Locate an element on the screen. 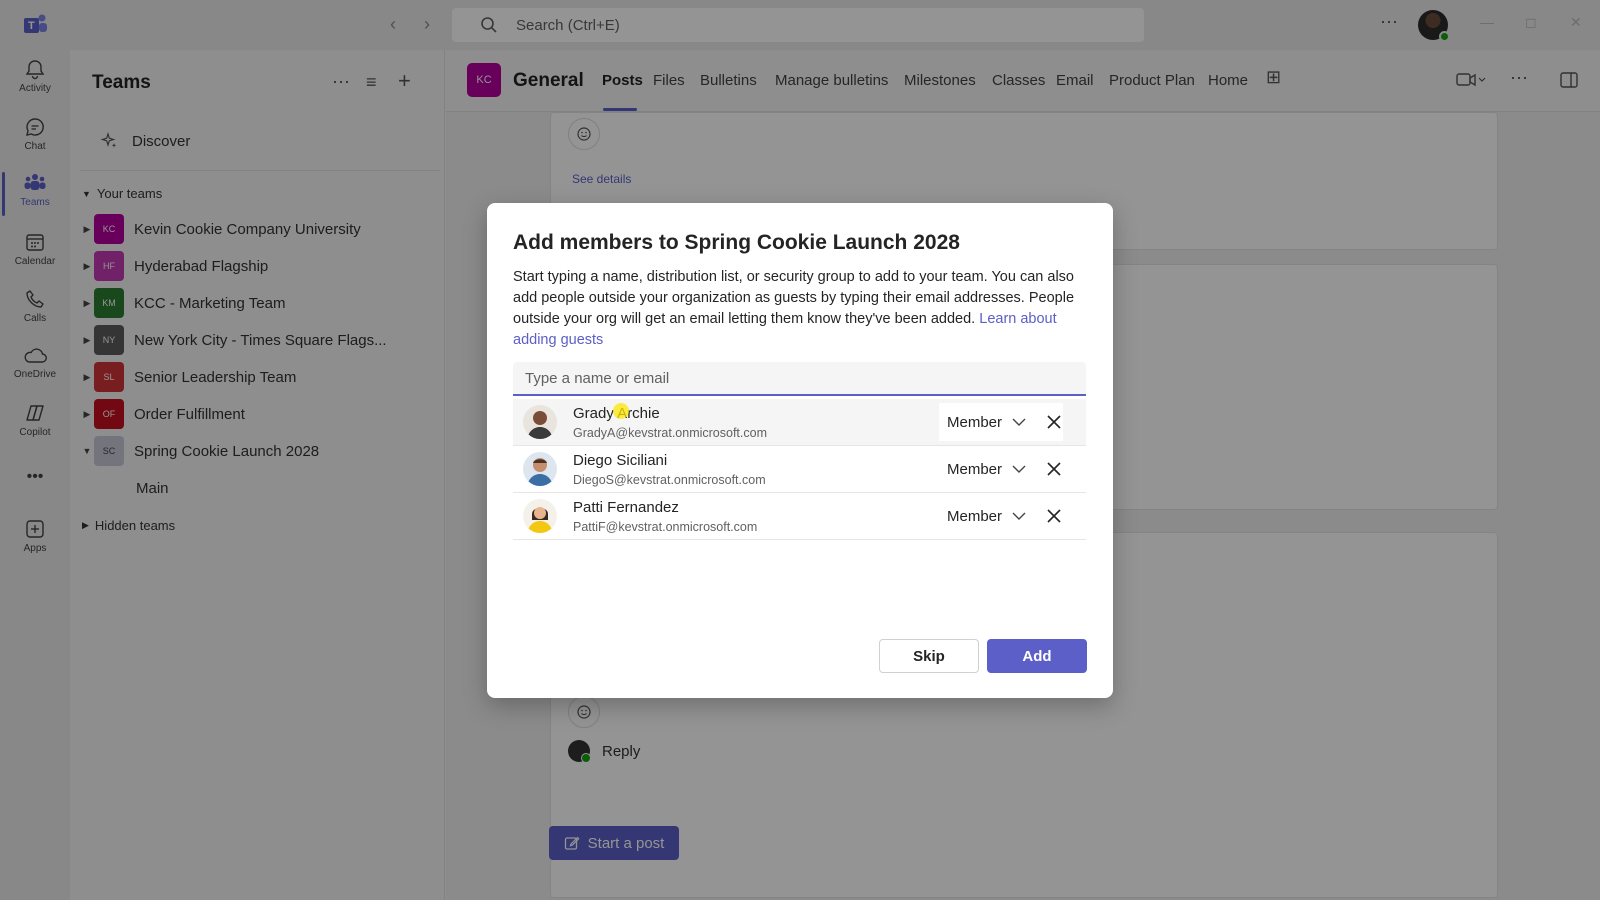  add-button: Add is located at coordinates (1037, 656).